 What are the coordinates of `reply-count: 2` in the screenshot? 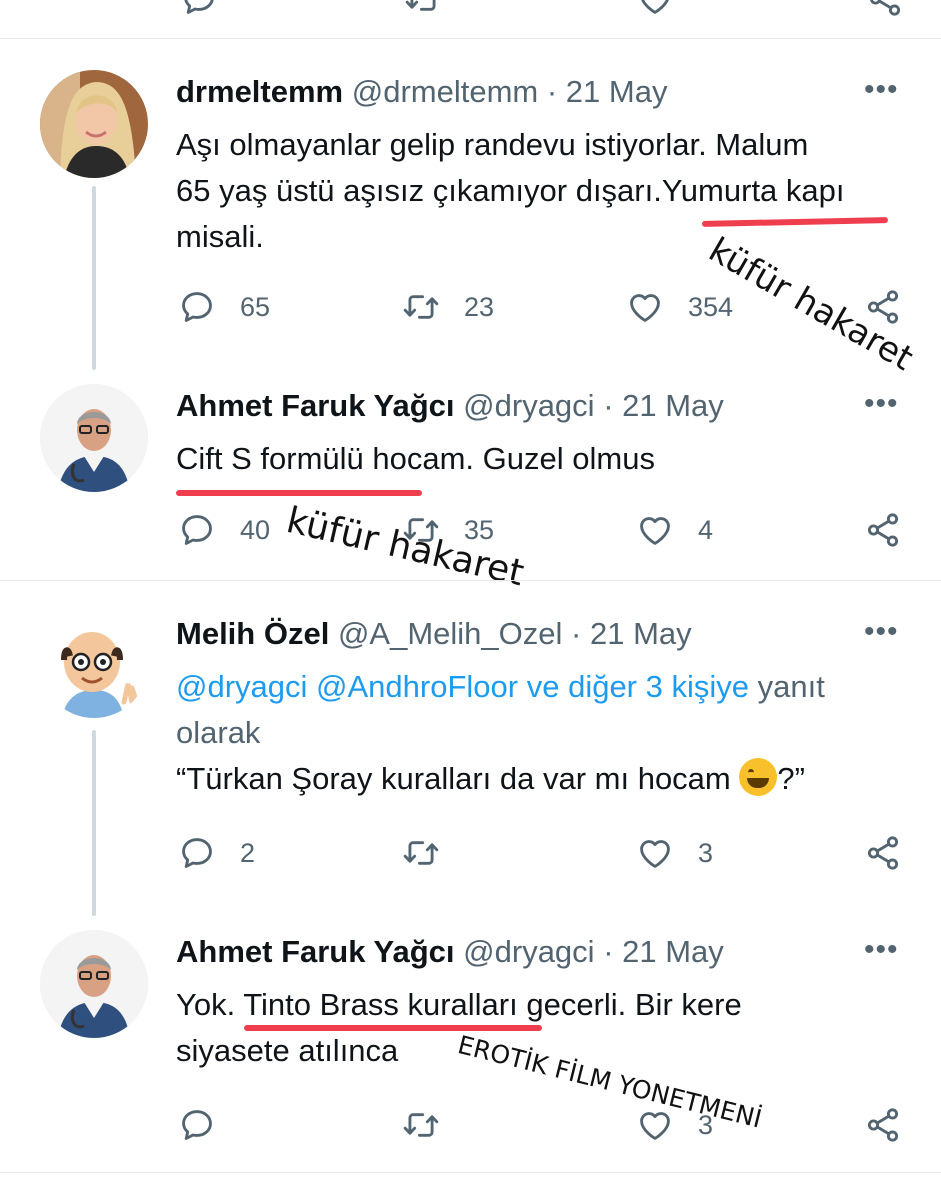 It's located at (248, 852).